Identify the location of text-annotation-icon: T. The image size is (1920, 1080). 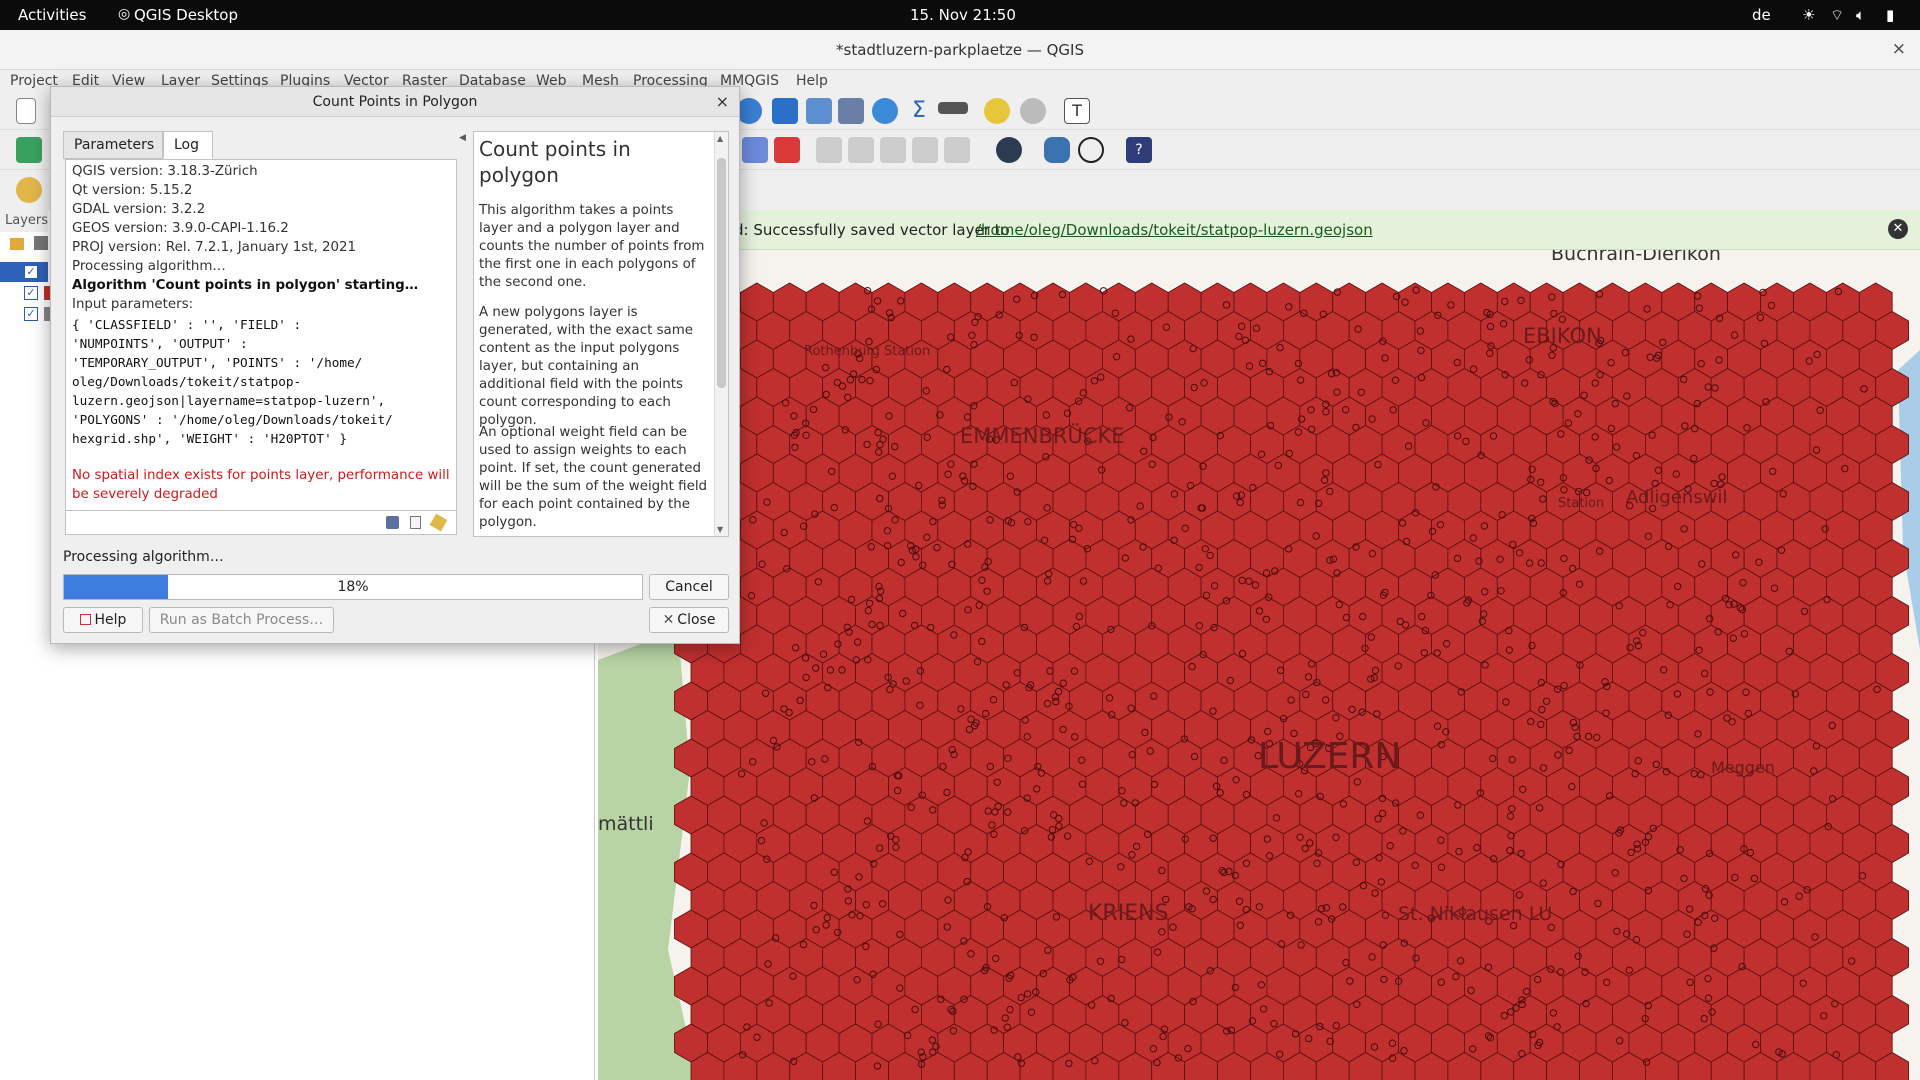
(1077, 111).